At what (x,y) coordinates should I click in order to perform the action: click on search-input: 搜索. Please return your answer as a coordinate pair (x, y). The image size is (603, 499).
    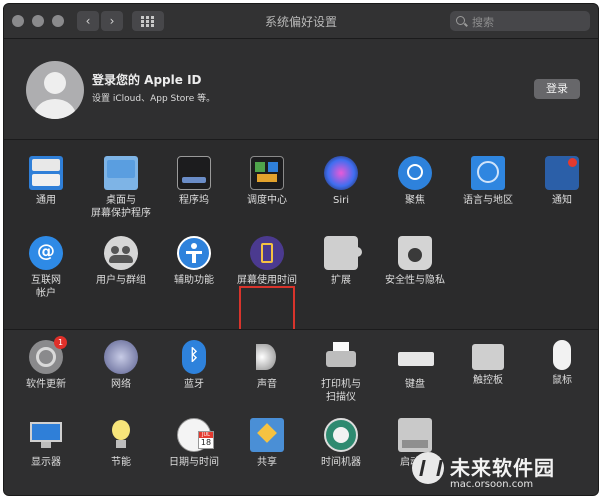
    Looking at the image, I should click on (520, 21).